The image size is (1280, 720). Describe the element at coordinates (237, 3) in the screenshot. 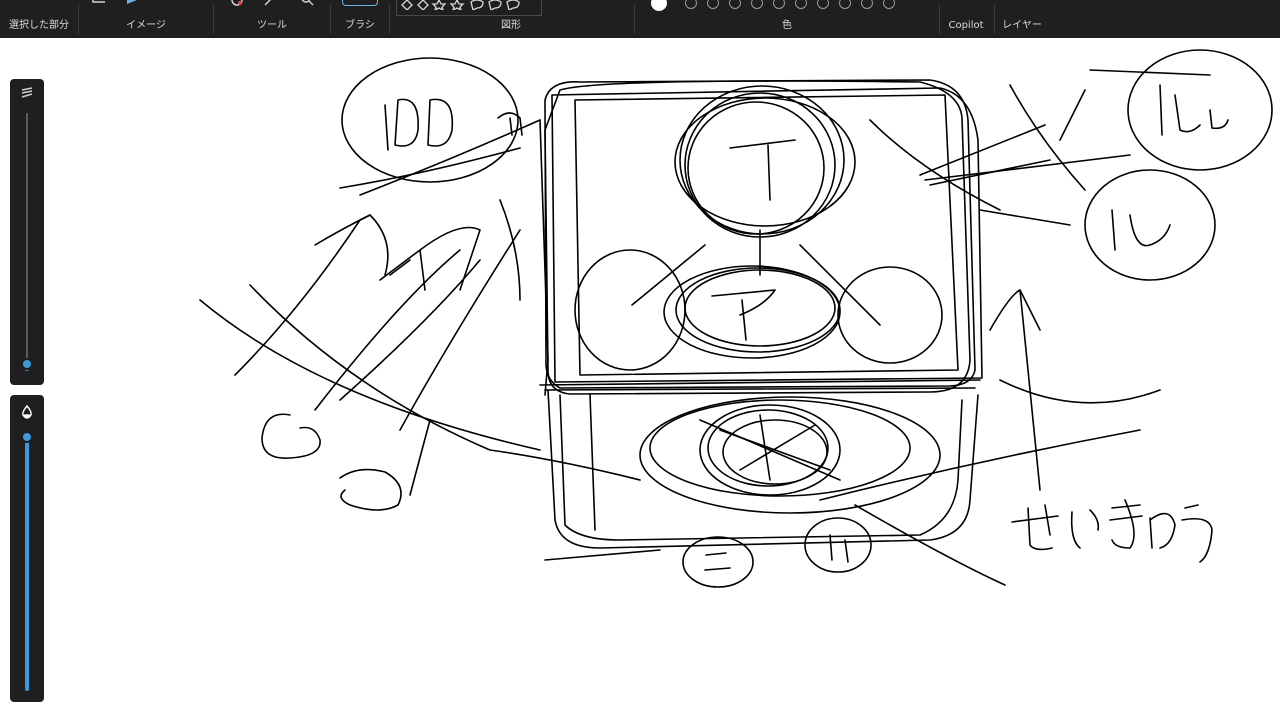

I see `fill-bucket-icon` at that location.